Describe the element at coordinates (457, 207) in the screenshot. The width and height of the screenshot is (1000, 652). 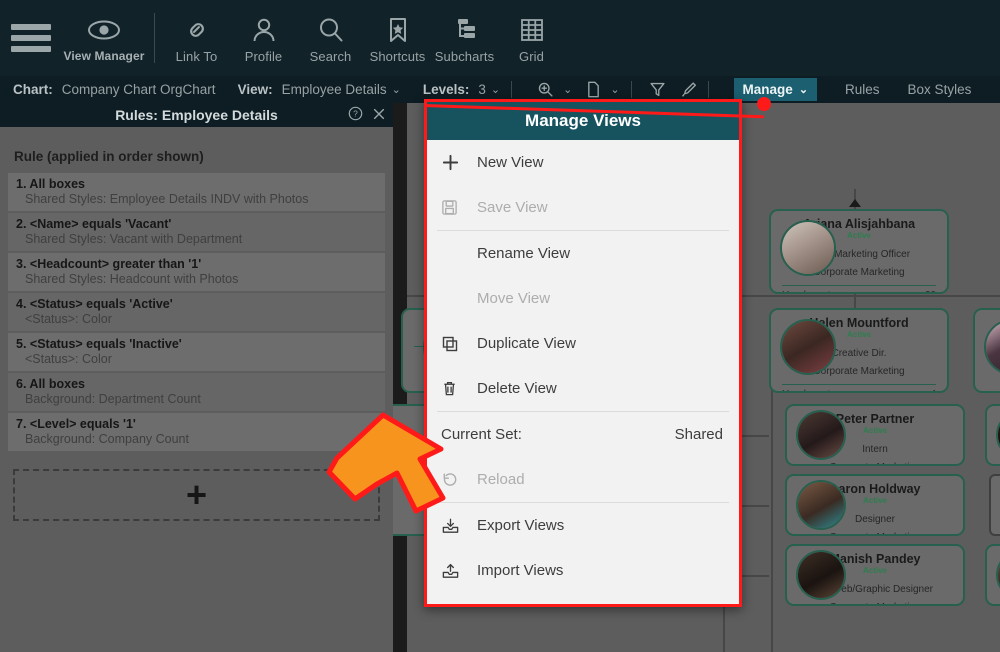
I see `floppy-save-icon` at that location.